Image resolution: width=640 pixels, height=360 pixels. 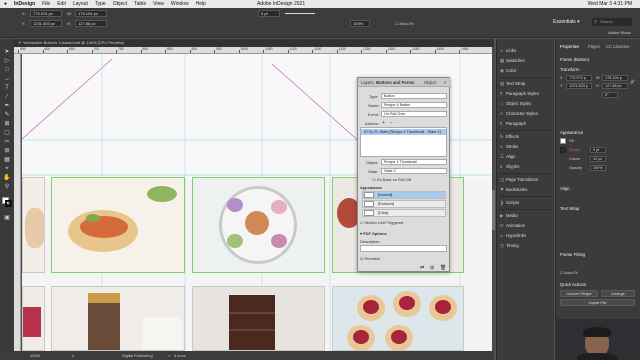 I want to click on tab-cc-libraries: CC Libraries, so click(x=617, y=46).